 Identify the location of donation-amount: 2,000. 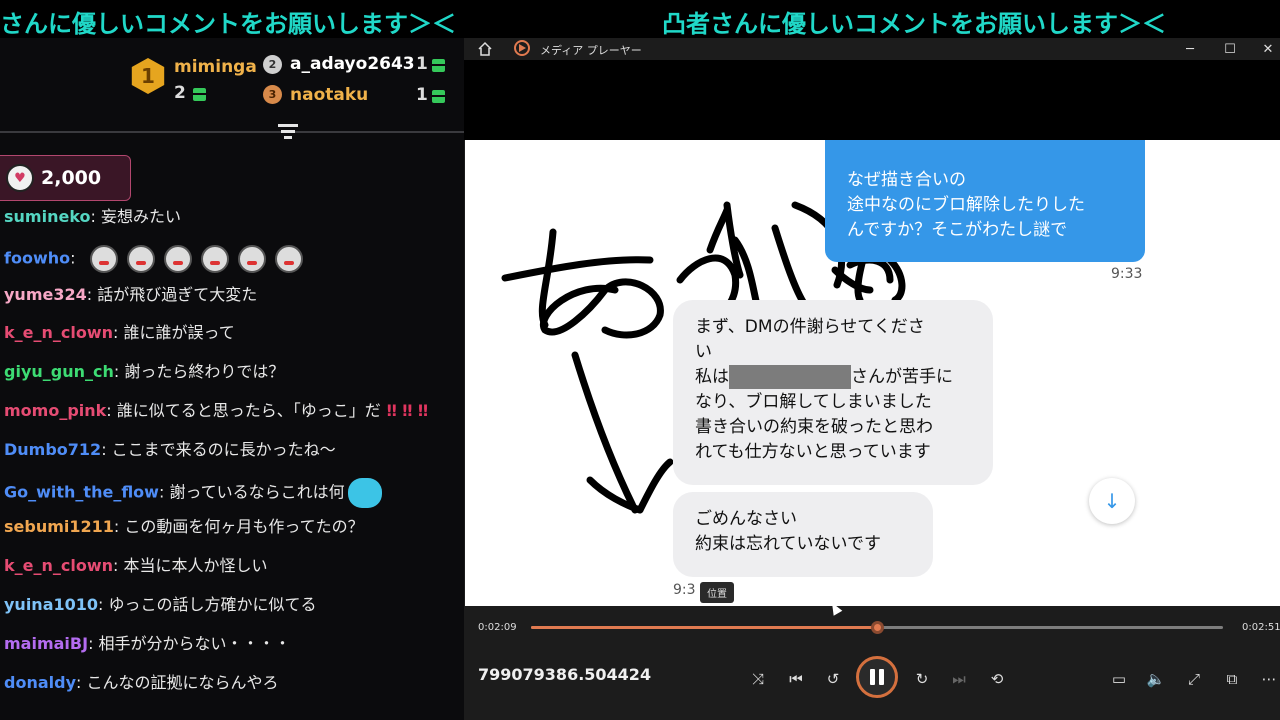
(71, 178).